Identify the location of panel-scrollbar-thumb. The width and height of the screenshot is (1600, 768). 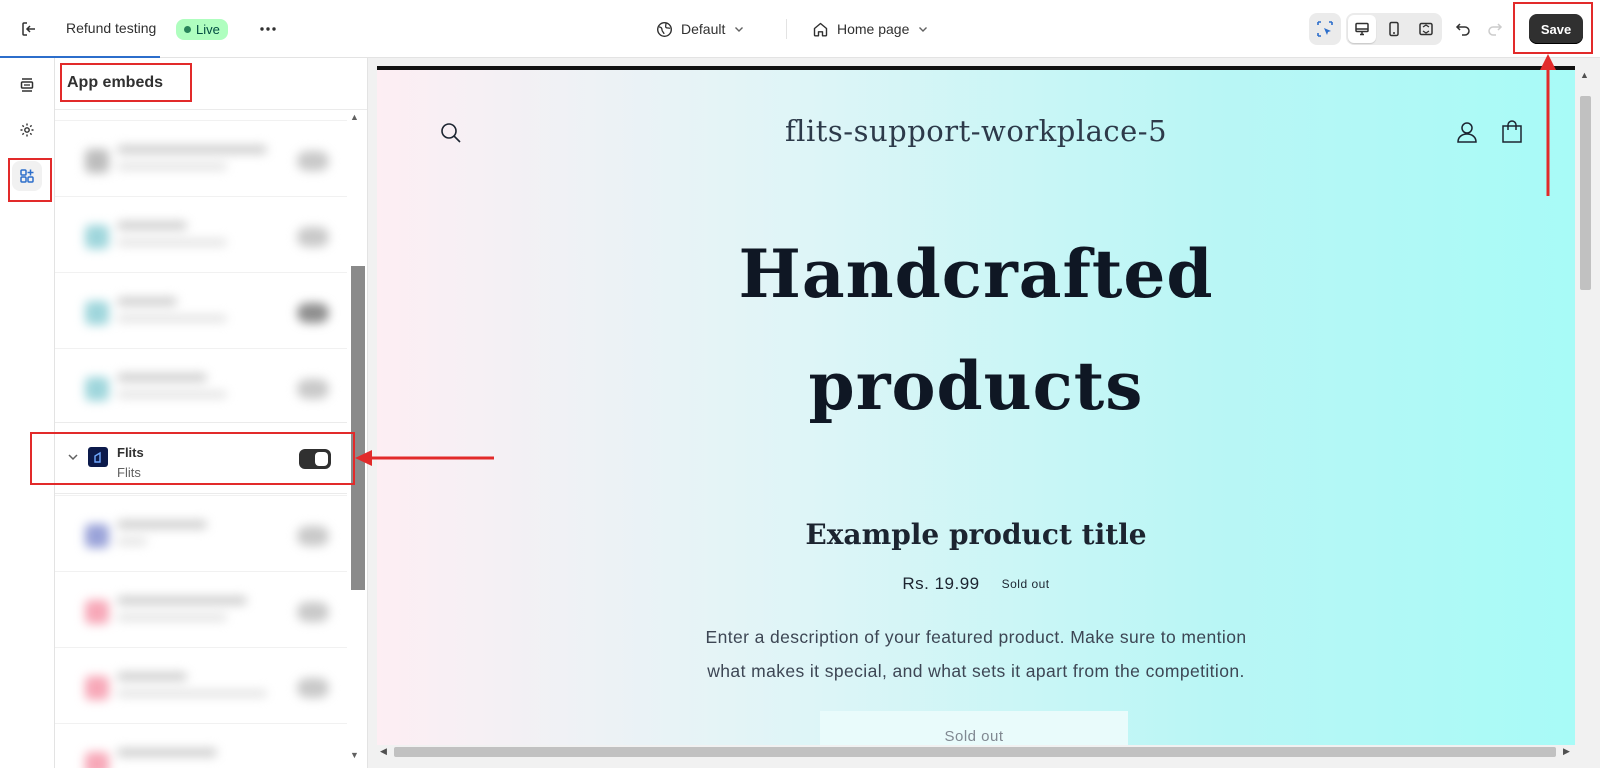
(358, 428).